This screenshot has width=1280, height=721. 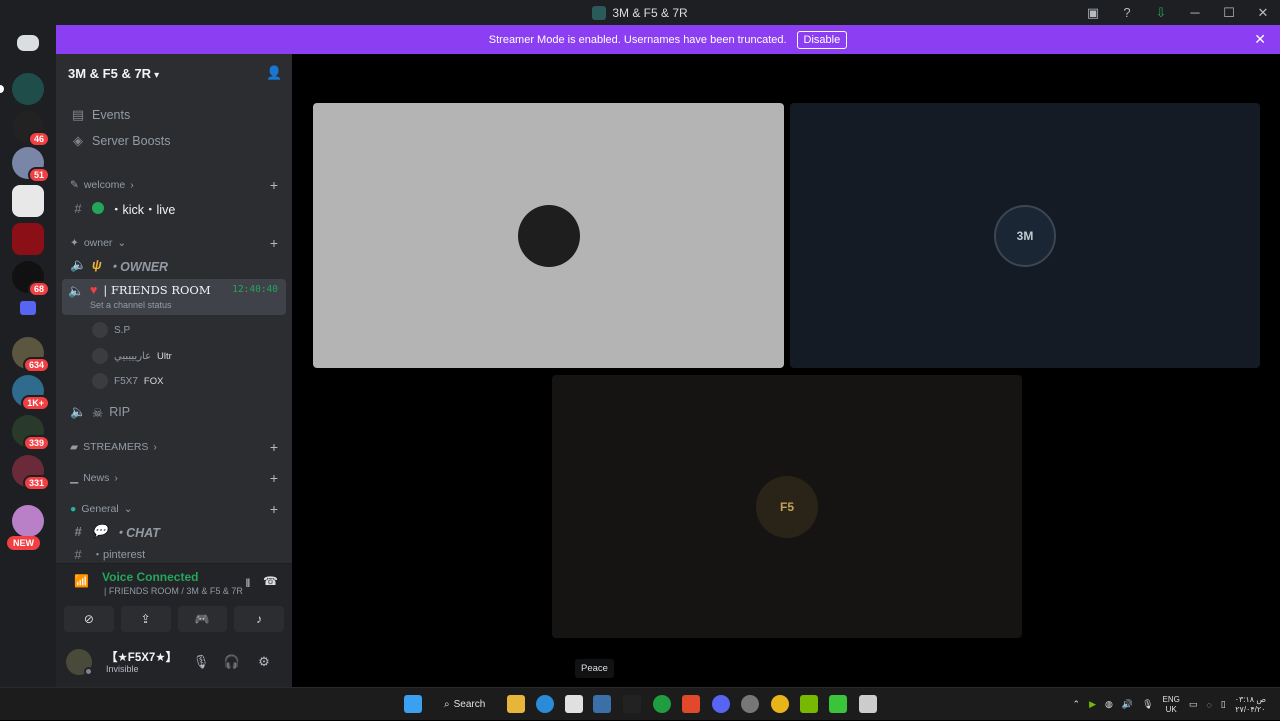 What do you see at coordinates (259, 619) in the screenshot?
I see `soundboard-button: ♪` at bounding box center [259, 619].